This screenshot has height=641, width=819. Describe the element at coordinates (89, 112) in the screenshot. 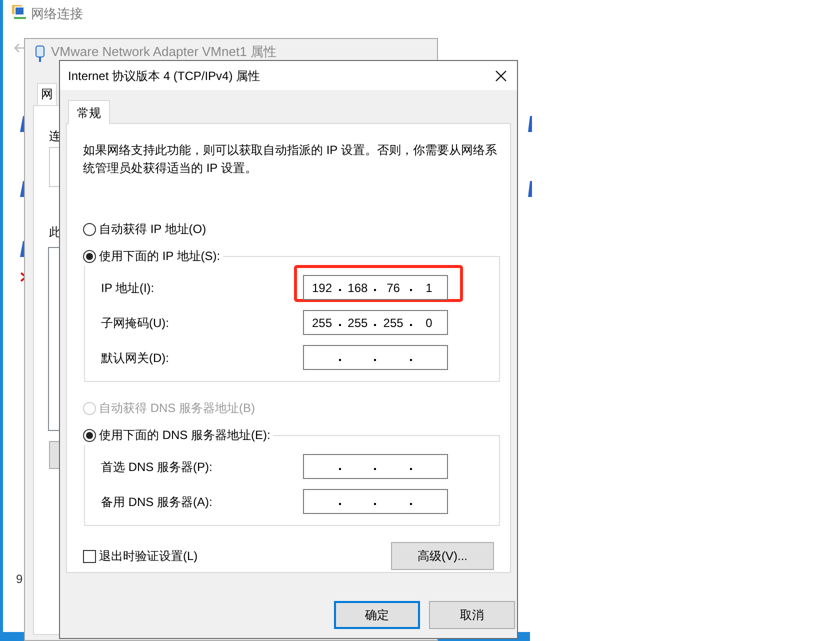

I see `tab: 常规` at that location.